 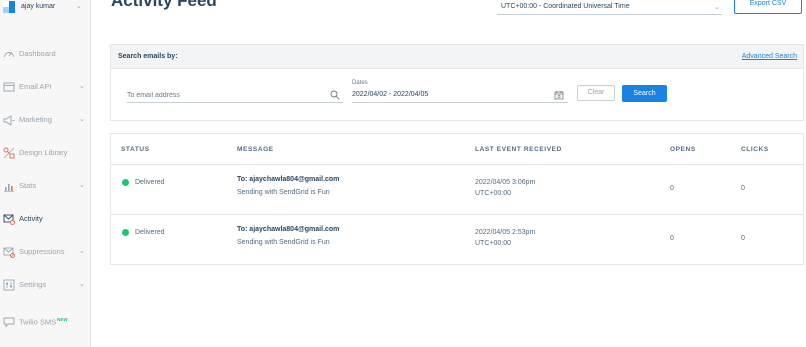 What do you see at coordinates (505, 182) in the screenshot?
I see `event-time: 2022/04/05 3:06pm` at bounding box center [505, 182].